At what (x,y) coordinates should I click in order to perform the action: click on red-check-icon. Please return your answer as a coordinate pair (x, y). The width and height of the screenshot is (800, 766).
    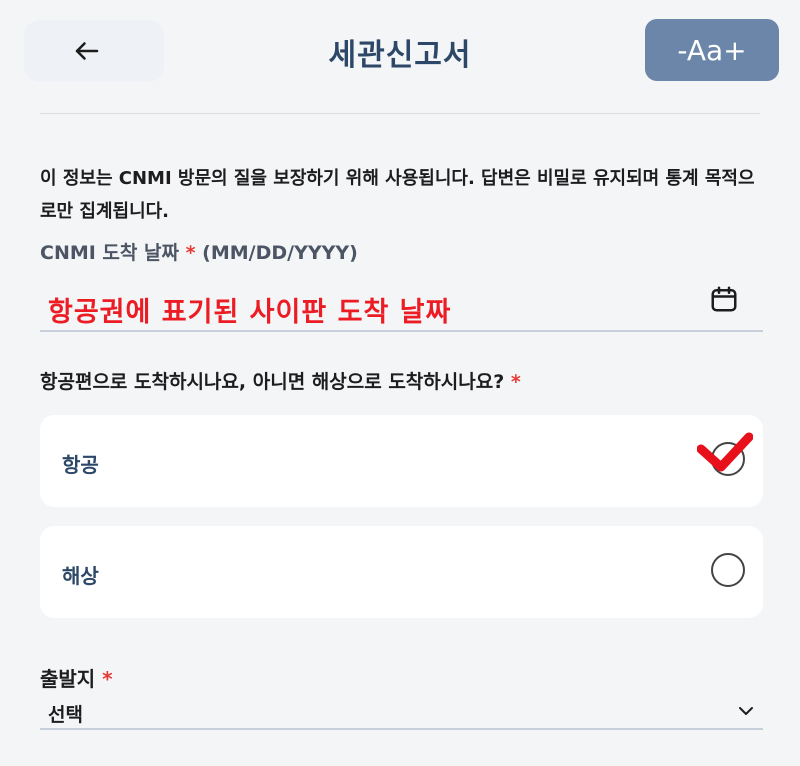
    Looking at the image, I should click on (725, 452).